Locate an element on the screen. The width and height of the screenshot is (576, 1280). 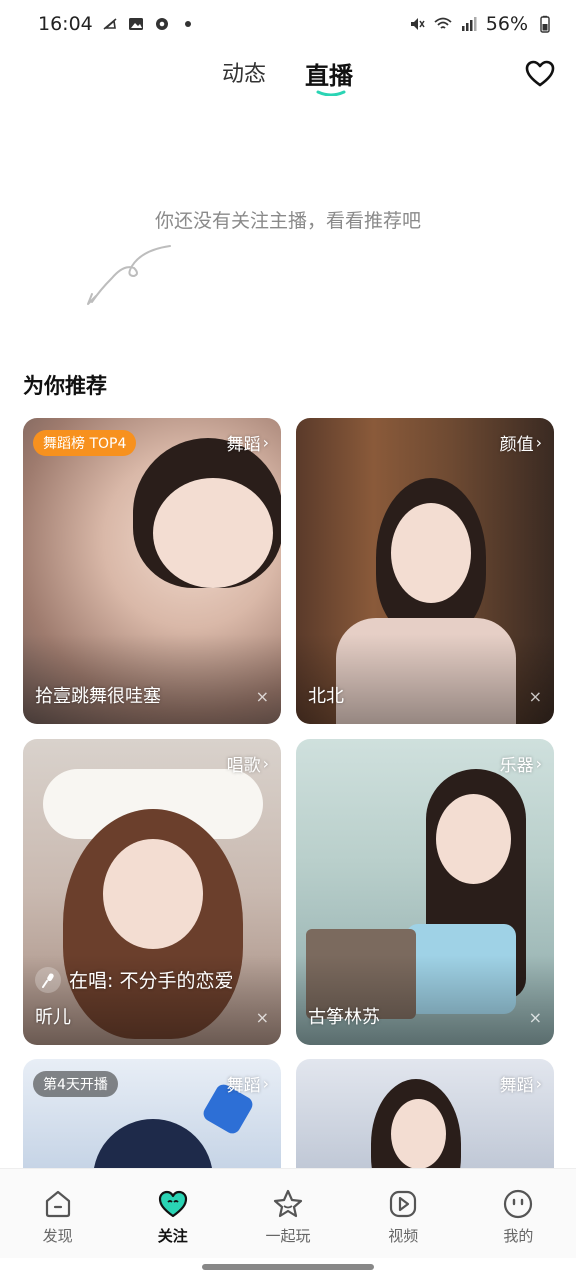
wifi-icon is located at coordinates (443, 24).